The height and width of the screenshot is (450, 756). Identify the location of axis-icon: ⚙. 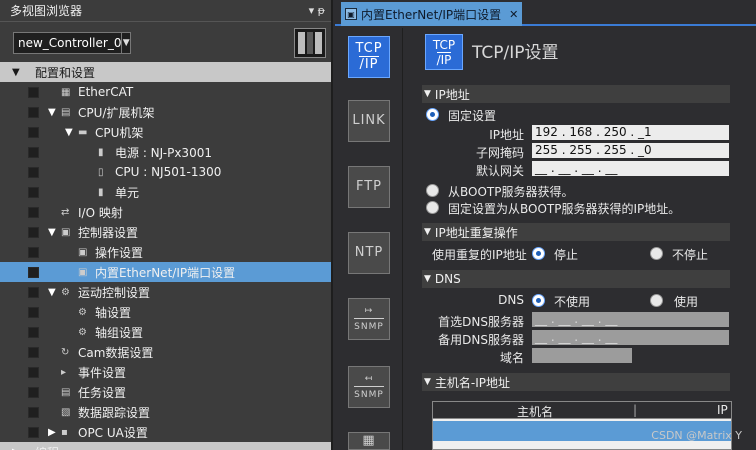
(82, 312).